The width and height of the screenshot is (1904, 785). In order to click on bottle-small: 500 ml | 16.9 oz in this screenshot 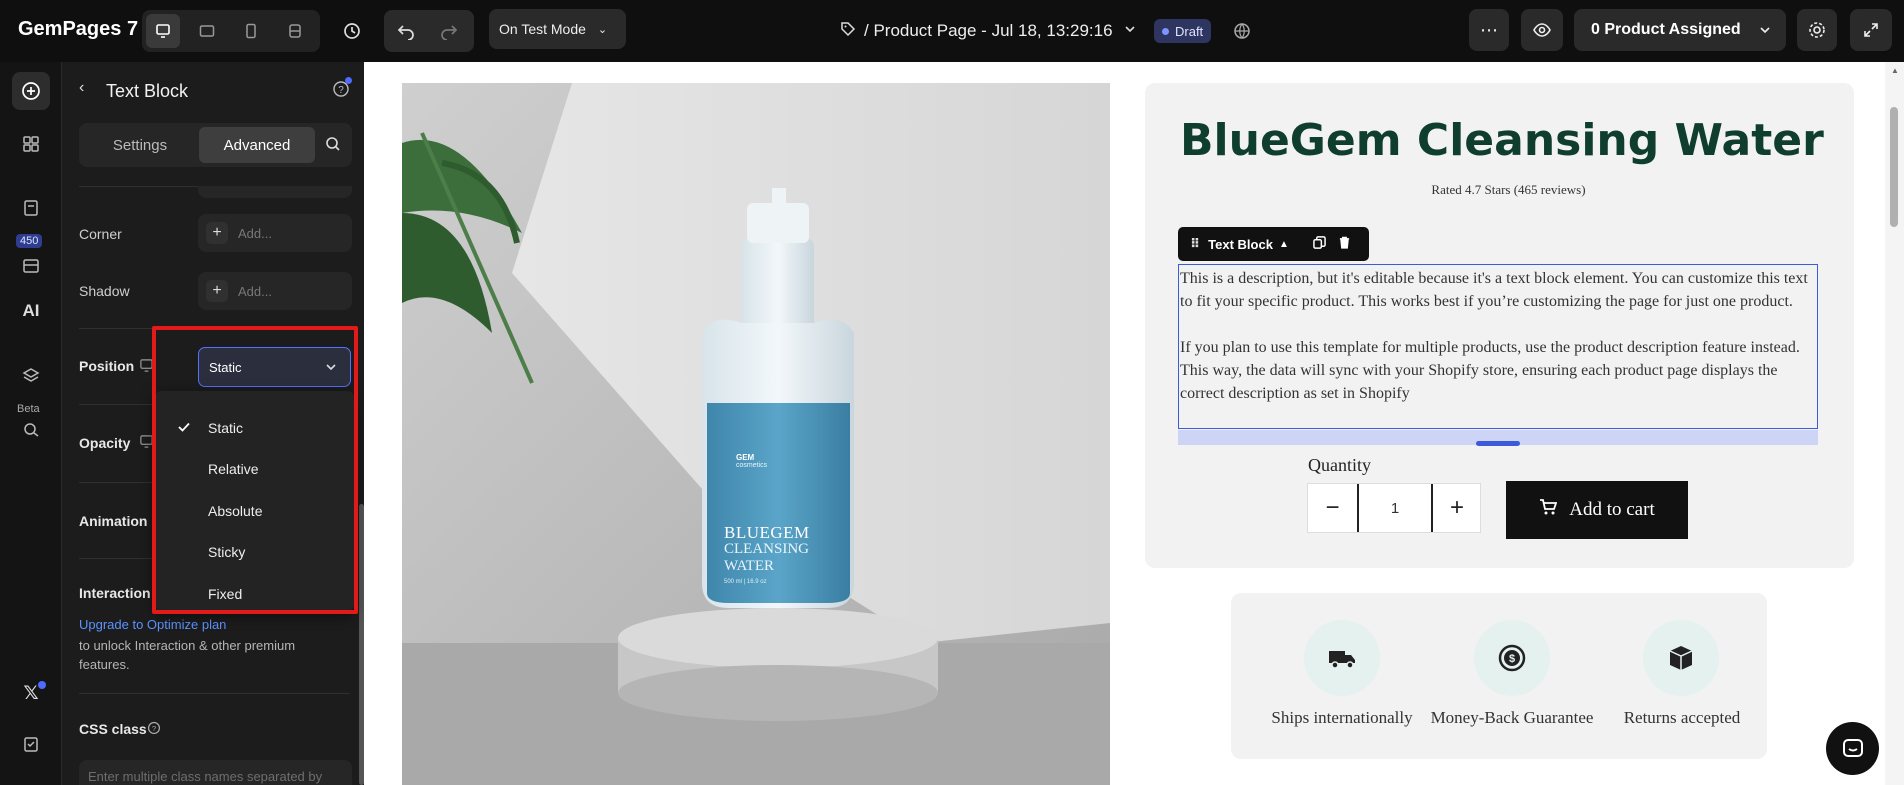, I will do `click(745, 582)`.